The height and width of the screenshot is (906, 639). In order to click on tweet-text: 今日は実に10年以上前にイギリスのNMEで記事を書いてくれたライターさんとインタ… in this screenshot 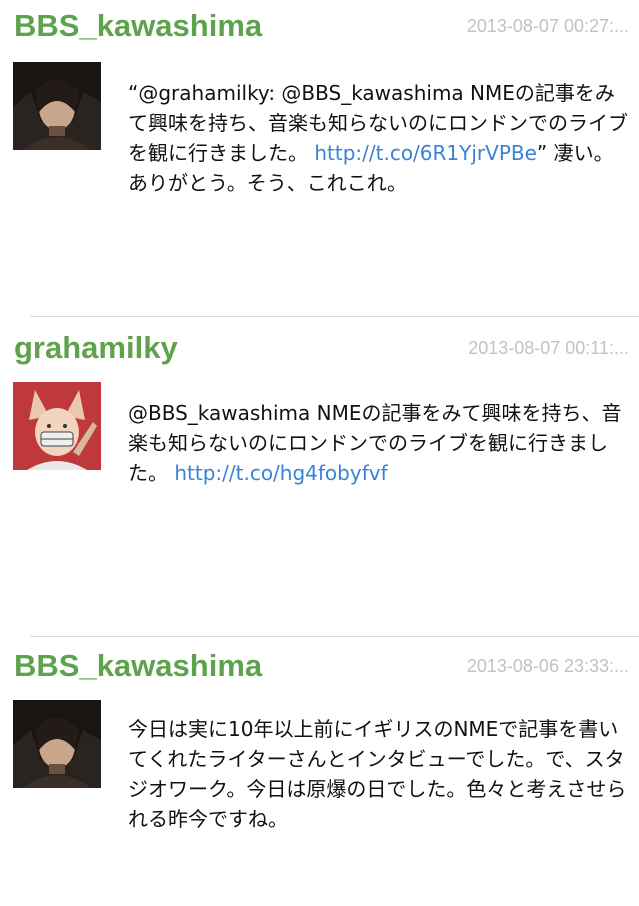, I will do `click(378, 774)`.